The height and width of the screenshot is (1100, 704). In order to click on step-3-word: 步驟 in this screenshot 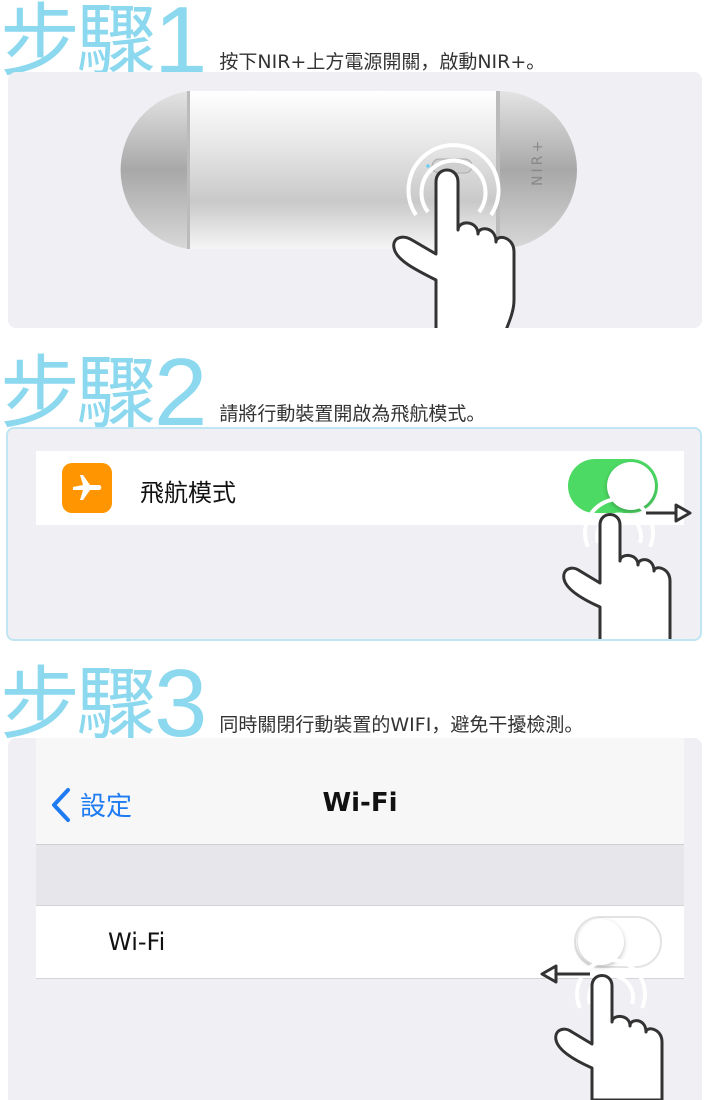, I will do `click(78, 704)`.